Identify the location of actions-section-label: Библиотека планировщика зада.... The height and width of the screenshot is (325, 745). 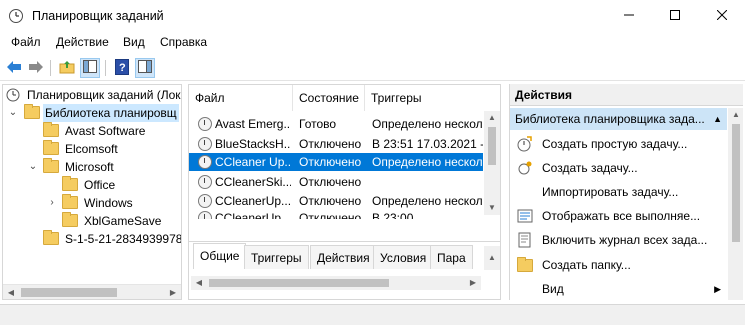
(610, 119).